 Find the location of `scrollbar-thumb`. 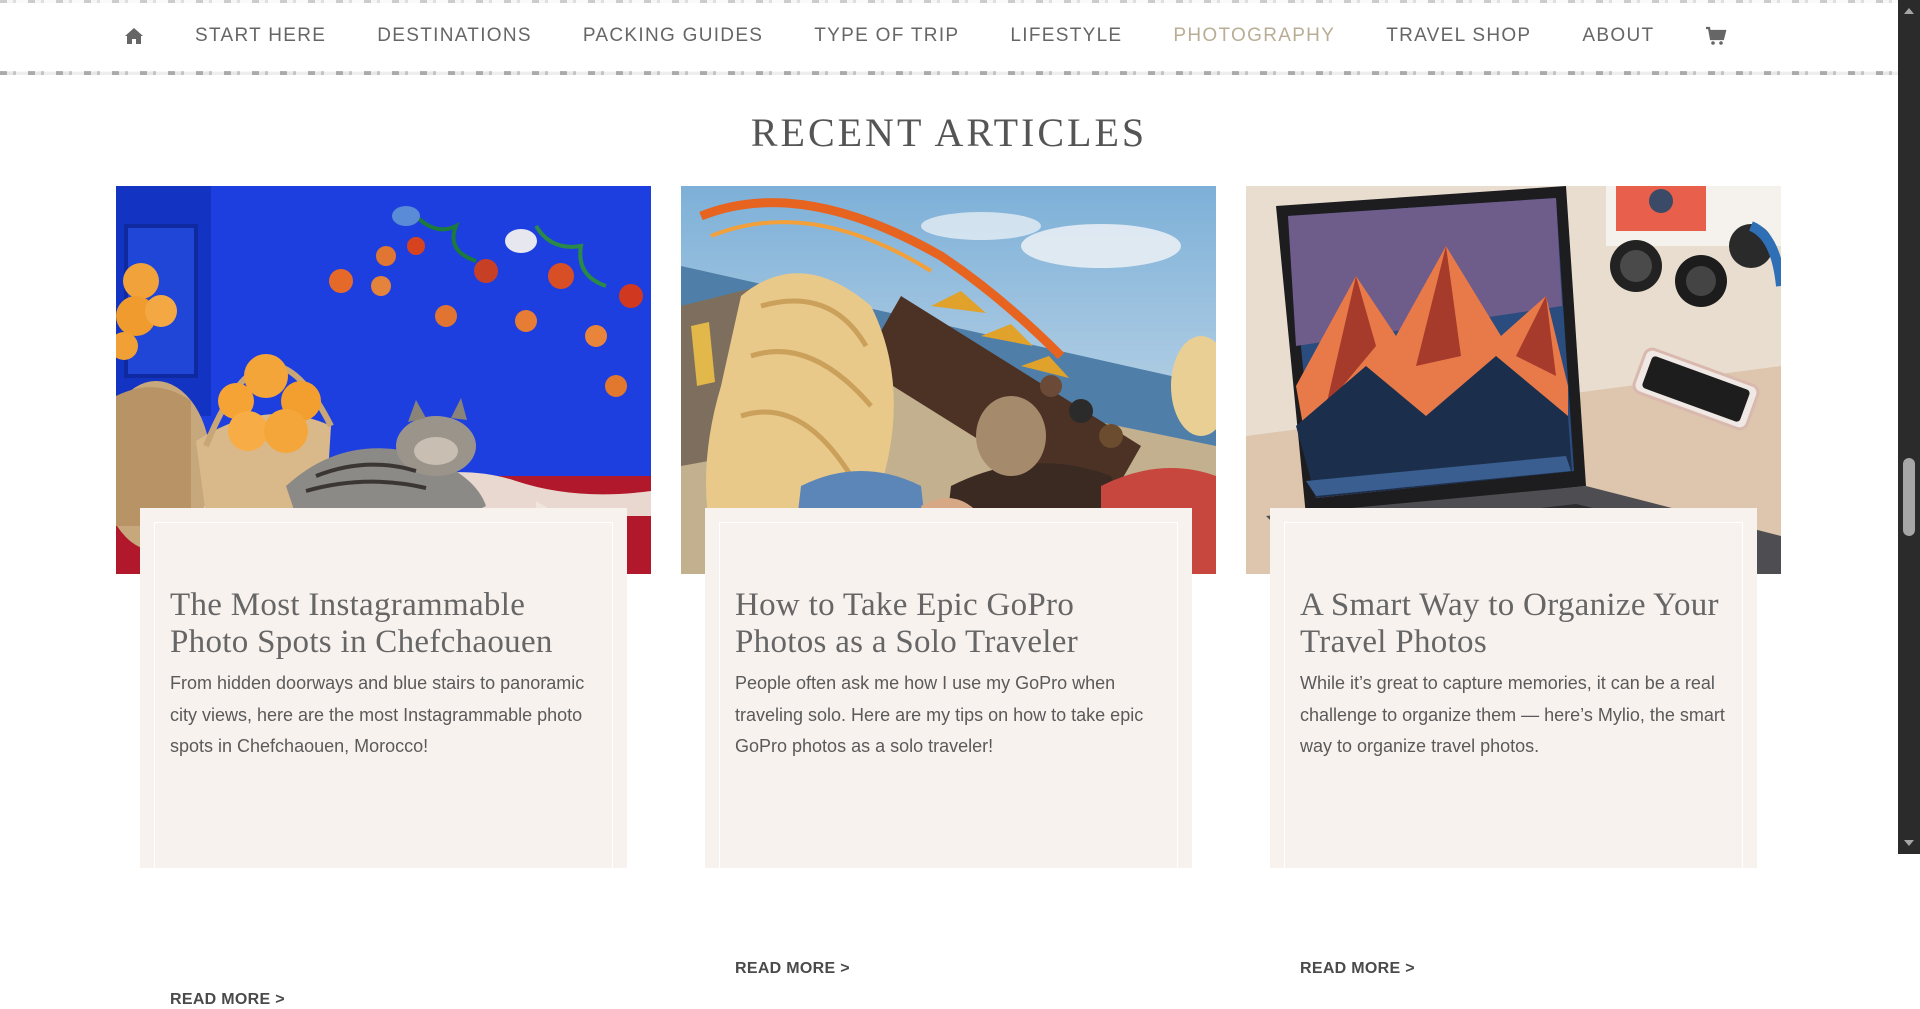

scrollbar-thumb is located at coordinates (1909, 497).